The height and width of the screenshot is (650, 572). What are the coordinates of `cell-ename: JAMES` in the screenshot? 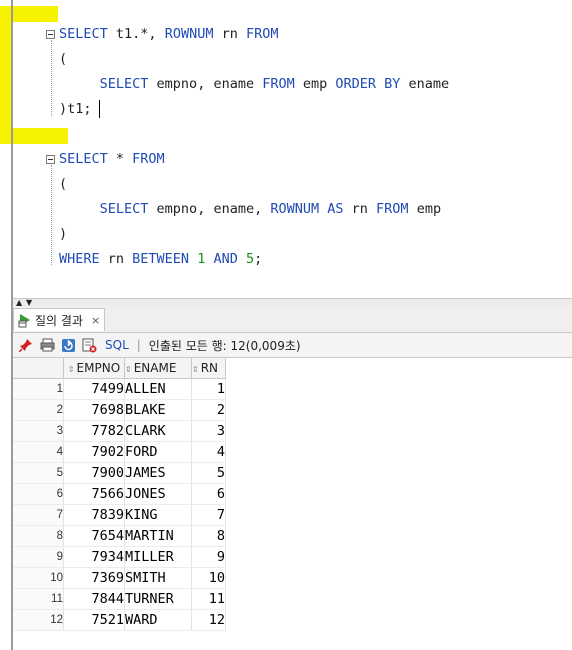 It's located at (158, 473).